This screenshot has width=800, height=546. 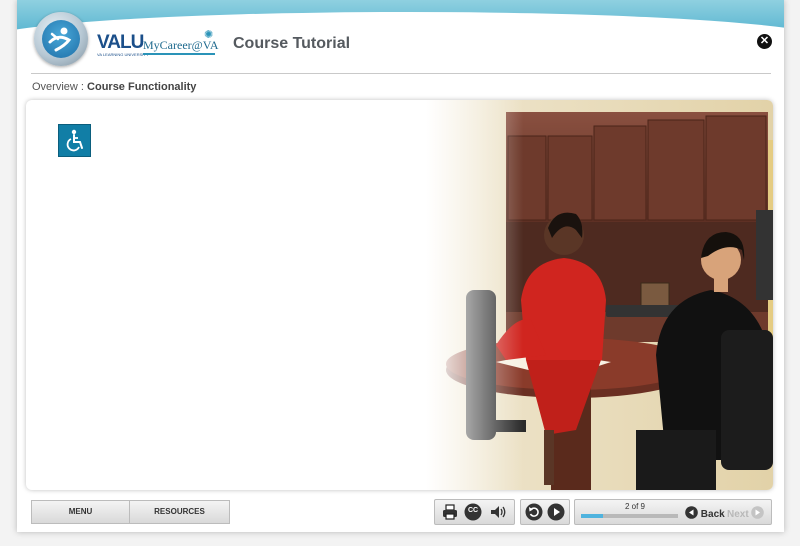 I want to click on audio-button, so click(x=498, y=512).